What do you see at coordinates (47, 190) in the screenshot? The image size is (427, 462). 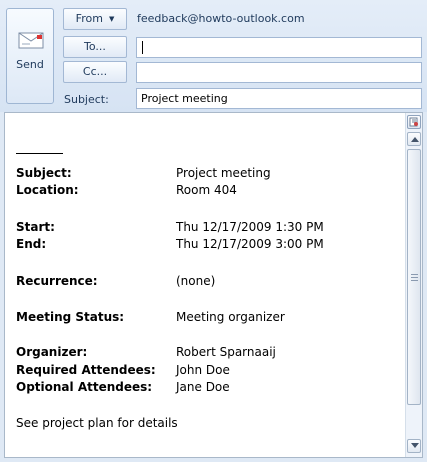 I see `row-label: Location:` at bounding box center [47, 190].